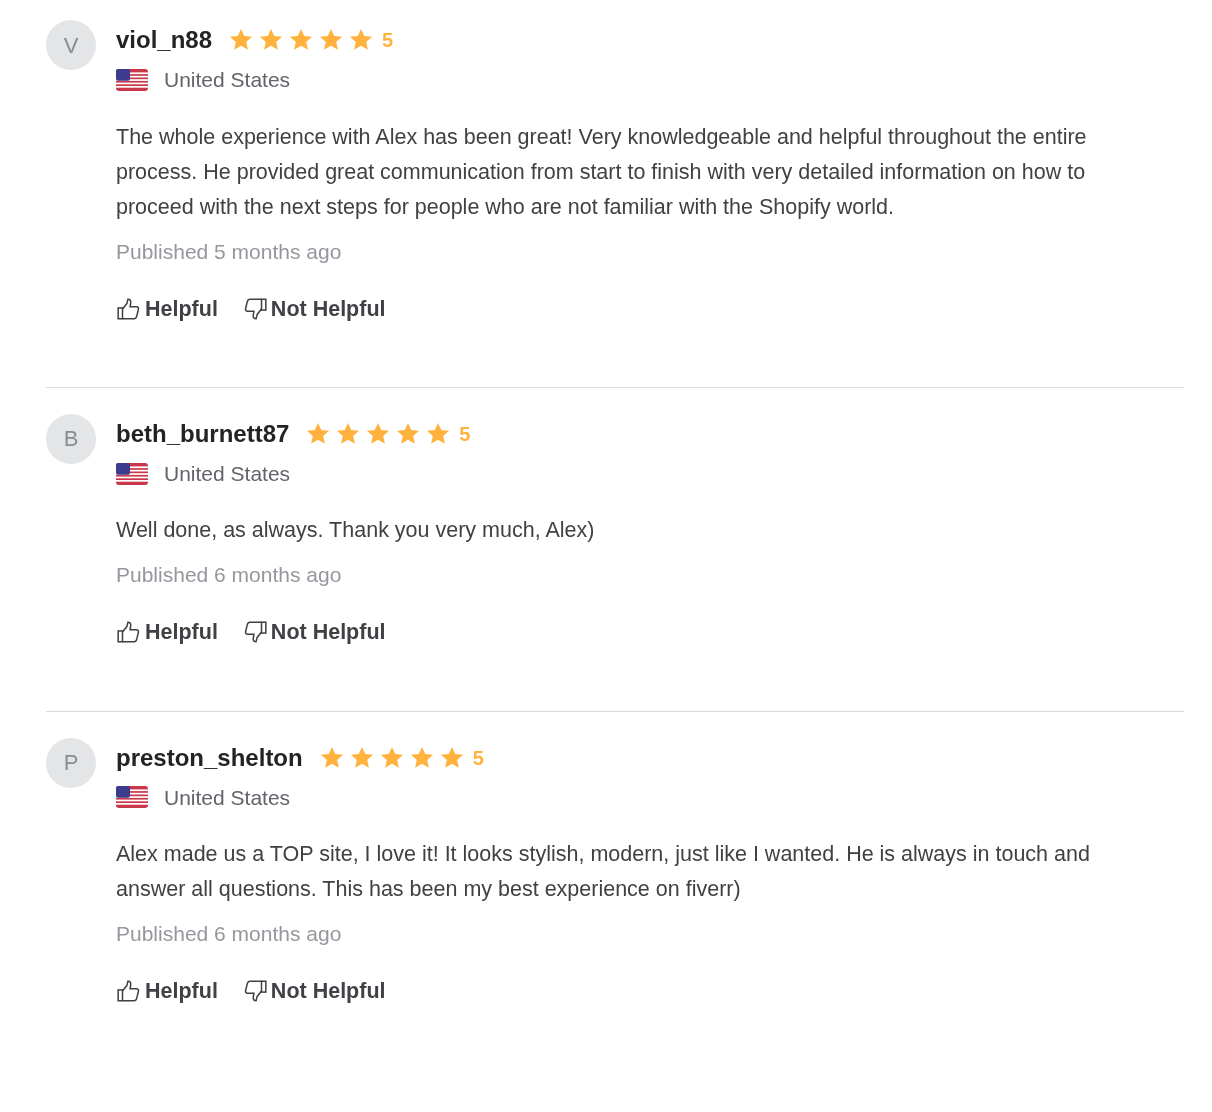 This screenshot has width=1212, height=1112. What do you see at coordinates (203, 433) in the screenshot?
I see `username: beth_burnett87` at bounding box center [203, 433].